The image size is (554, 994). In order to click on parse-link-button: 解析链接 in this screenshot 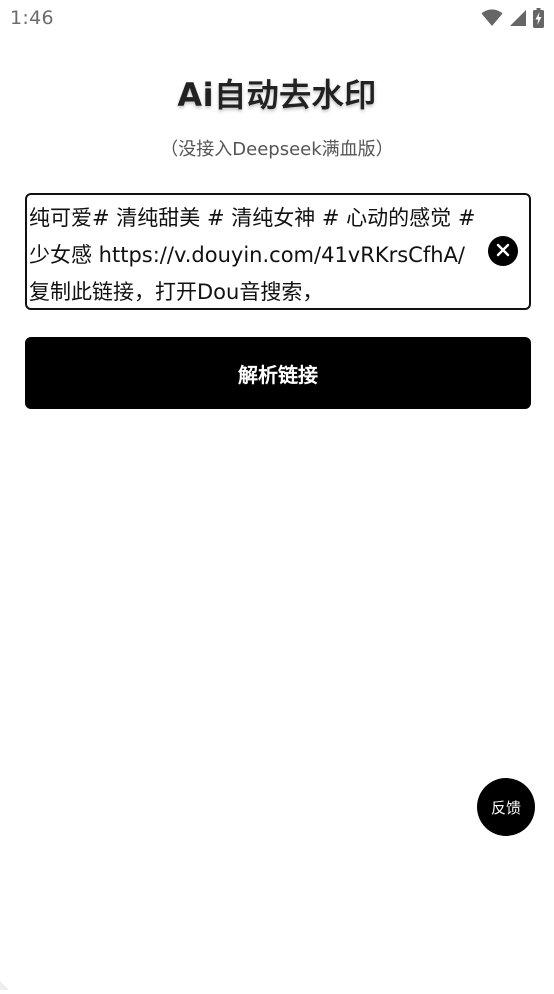, I will do `click(278, 373)`.